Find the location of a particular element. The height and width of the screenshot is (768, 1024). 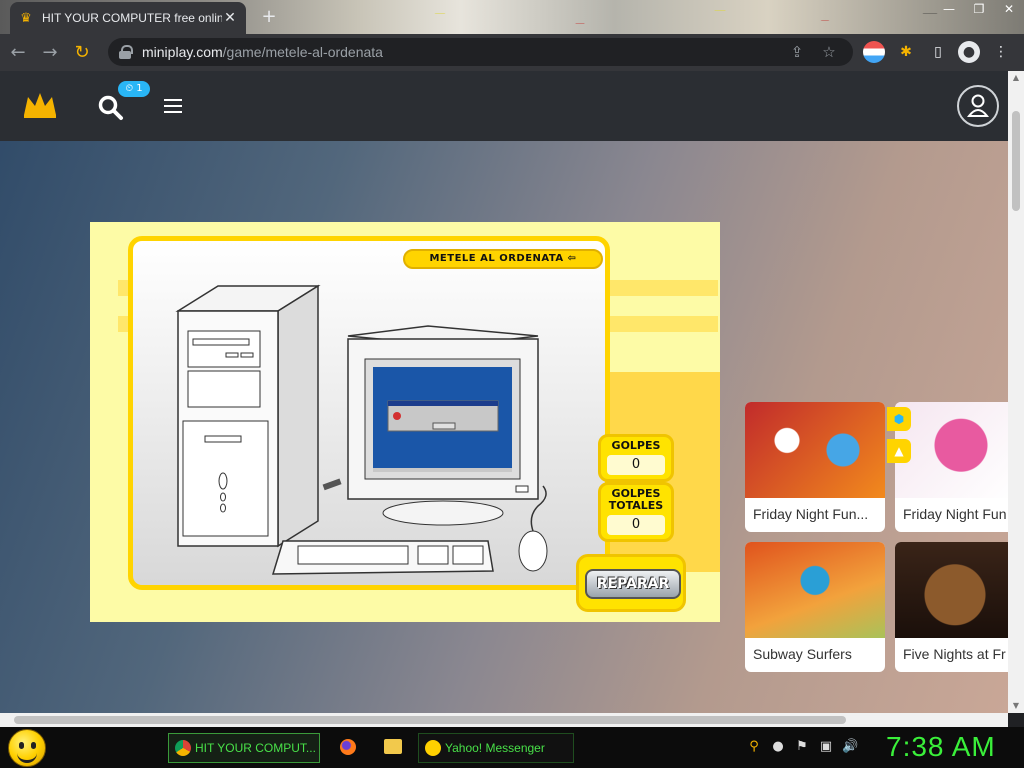

repair-button: REPARAR is located at coordinates (631, 583).